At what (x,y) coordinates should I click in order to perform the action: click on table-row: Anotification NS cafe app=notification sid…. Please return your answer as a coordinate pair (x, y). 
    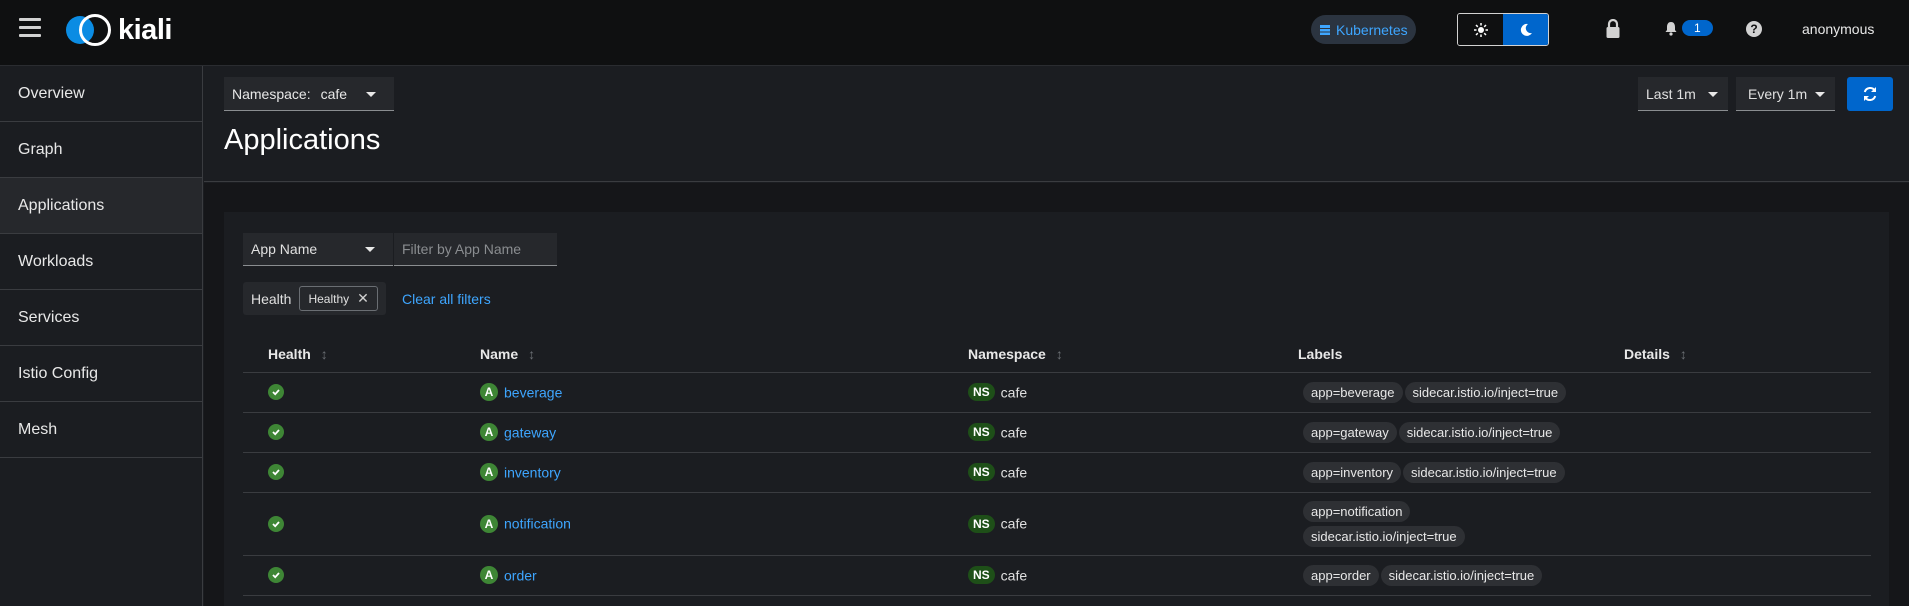
    Looking at the image, I should click on (1057, 524).